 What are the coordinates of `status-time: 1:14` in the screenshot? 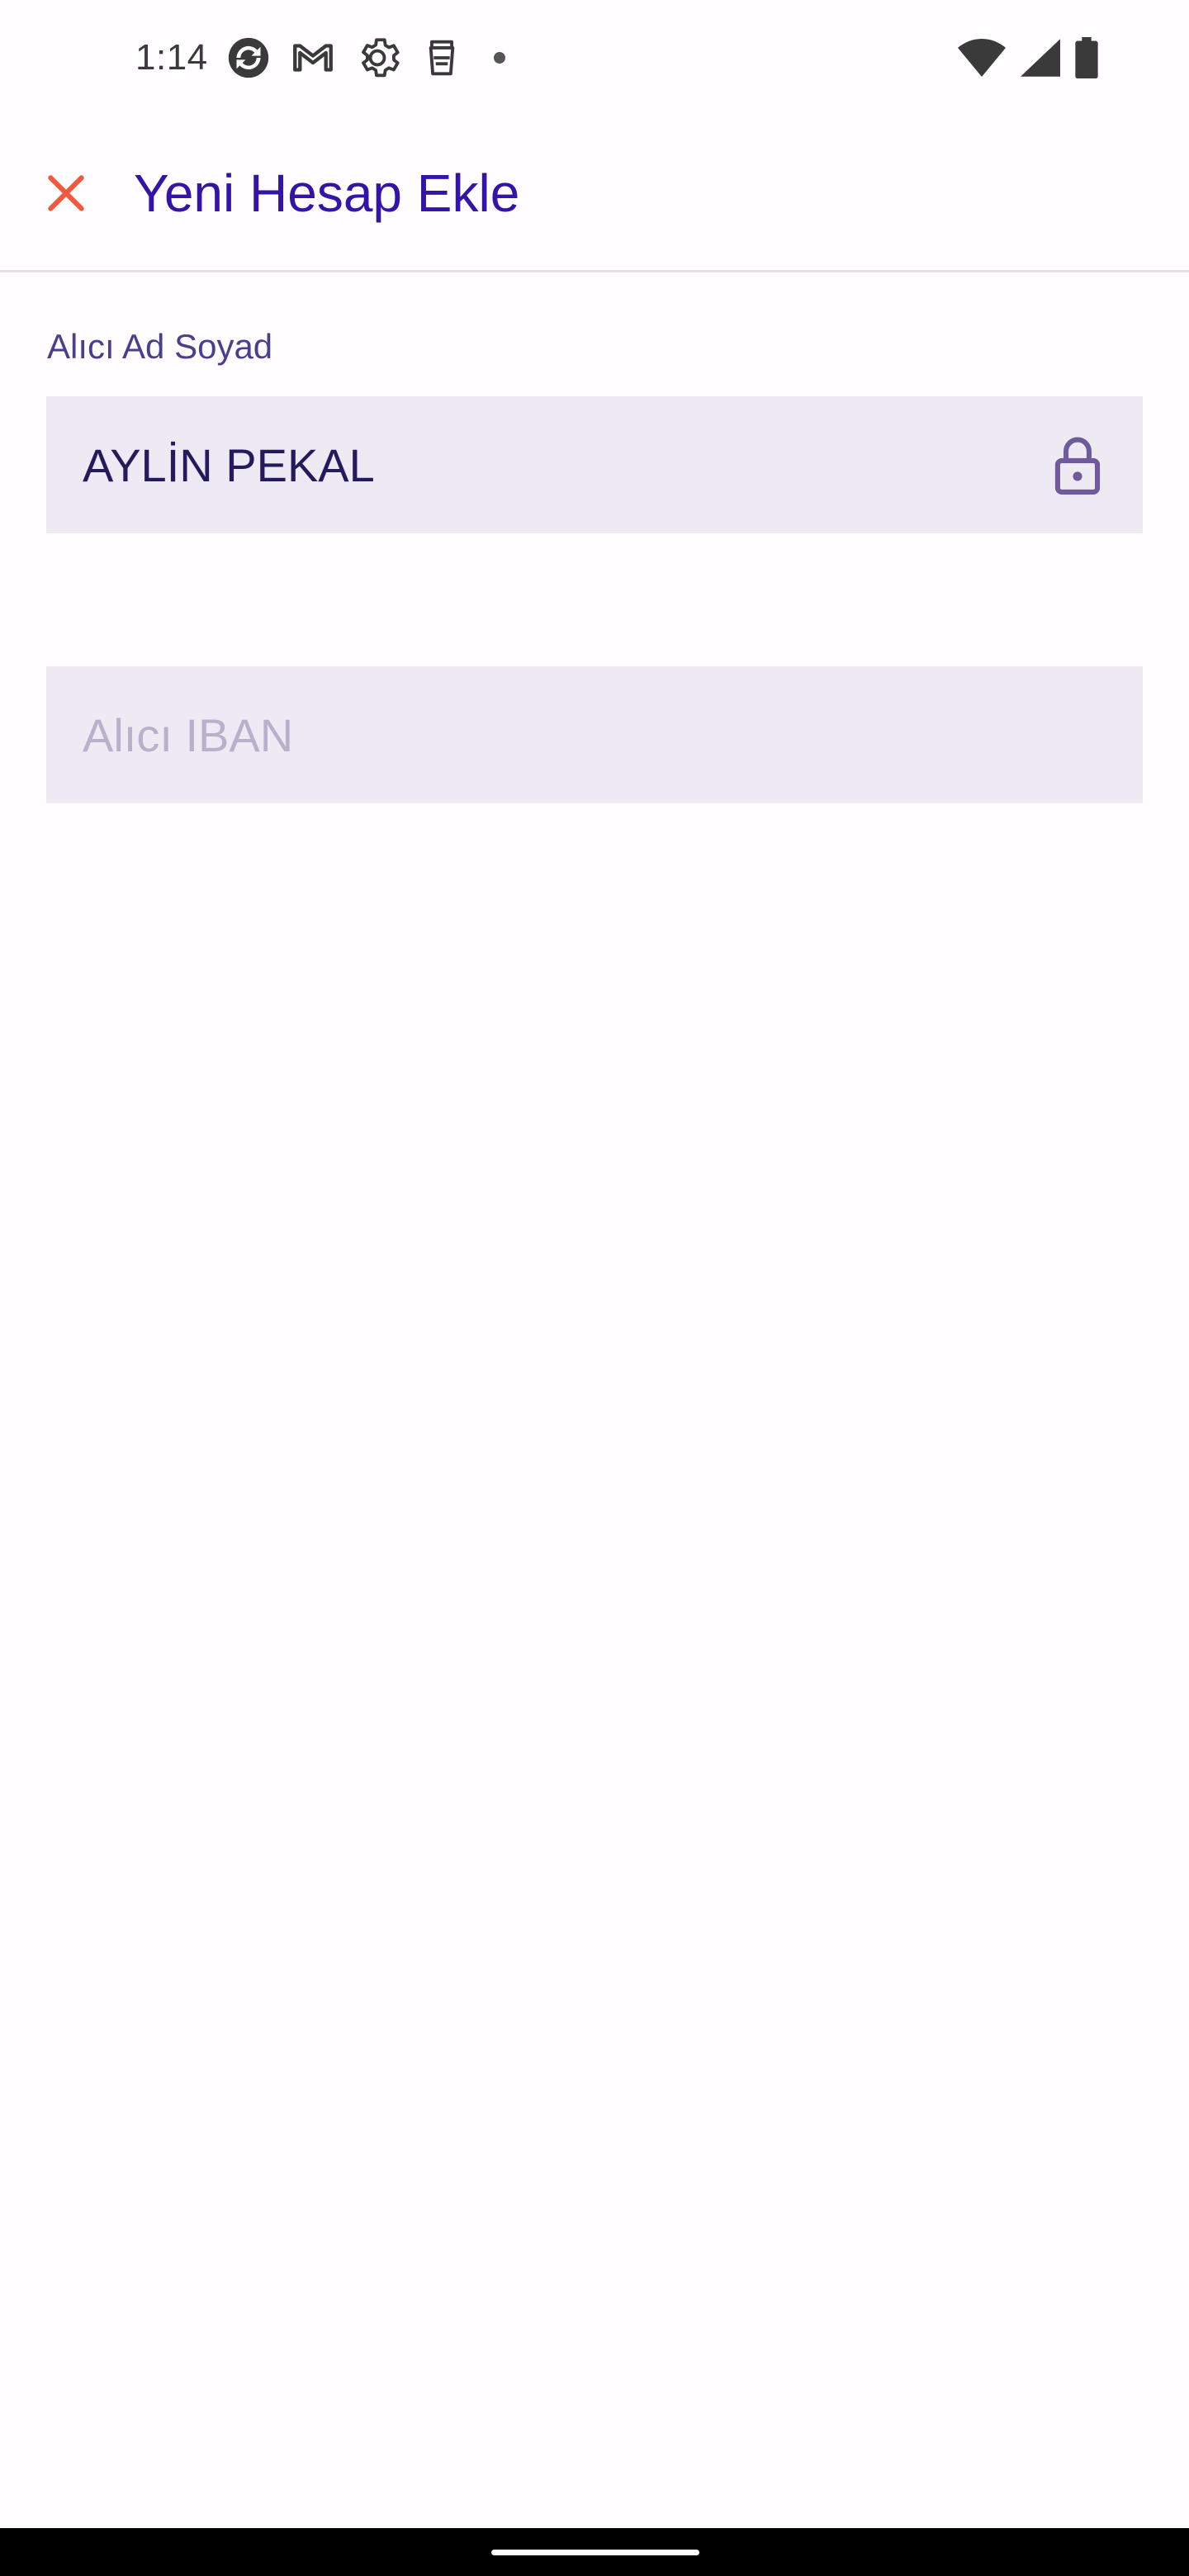 It's located at (171, 57).